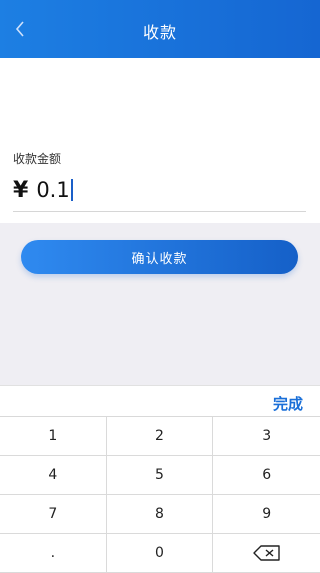 The height and width of the screenshot is (573, 320). What do you see at coordinates (159, 211) in the screenshot?
I see `amount-divider` at bounding box center [159, 211].